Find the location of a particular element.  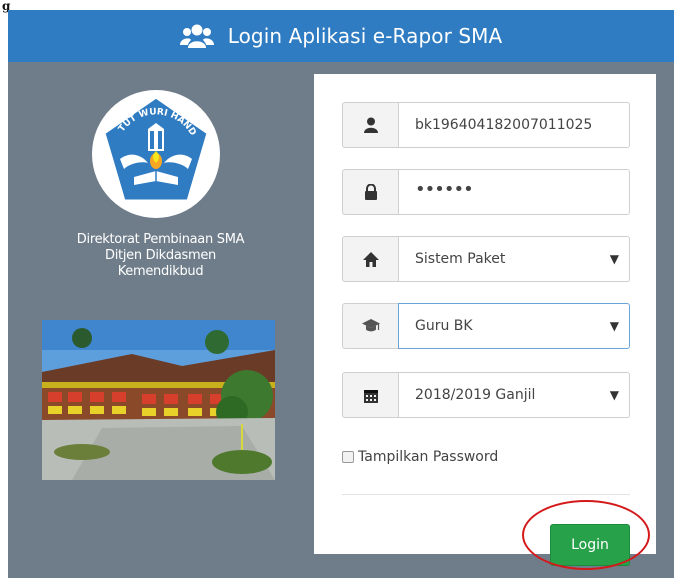

users-icon is located at coordinates (196, 36).